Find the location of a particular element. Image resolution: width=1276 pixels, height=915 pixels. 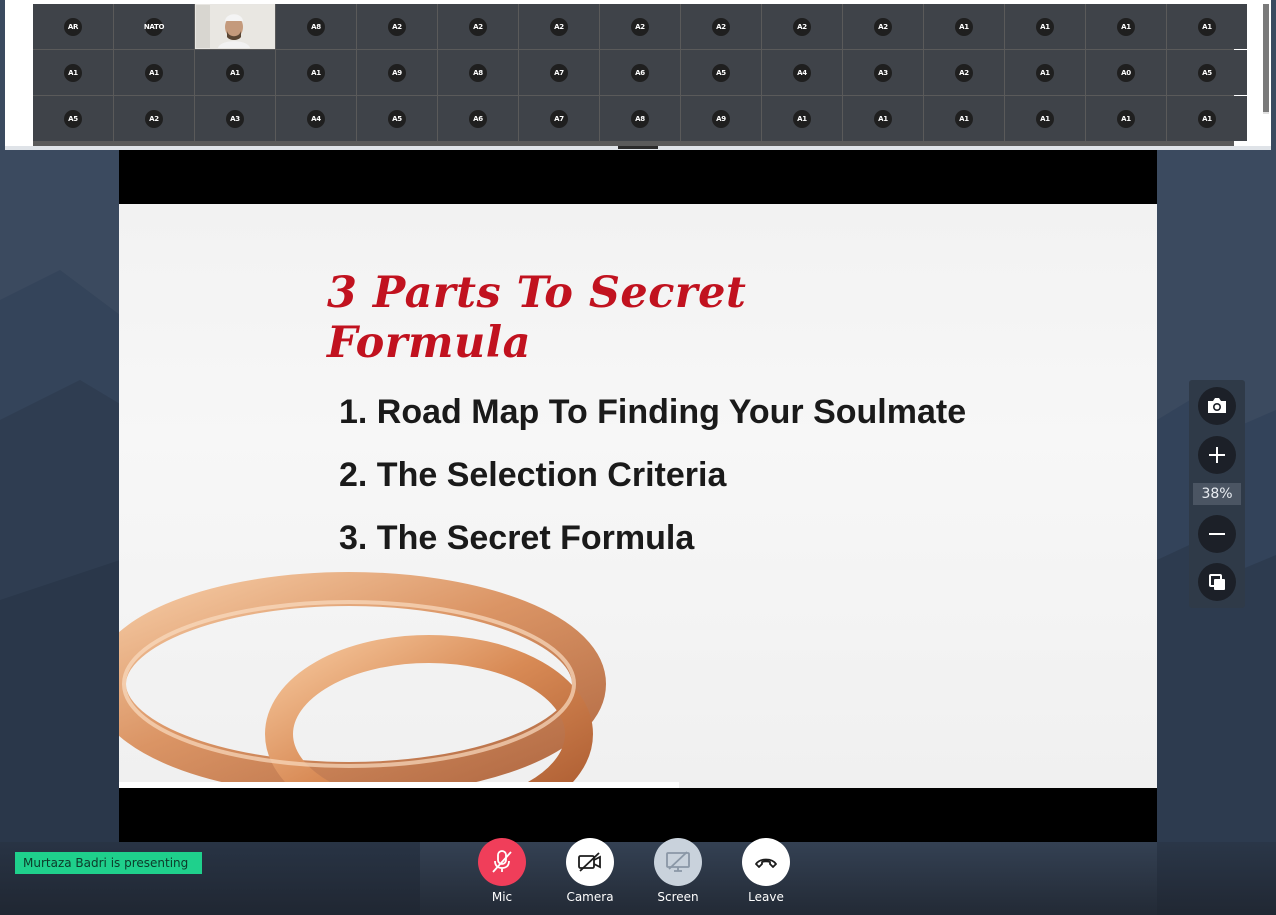

presenting-badge: Murtaza Badri is presenting is located at coordinates (109, 863).